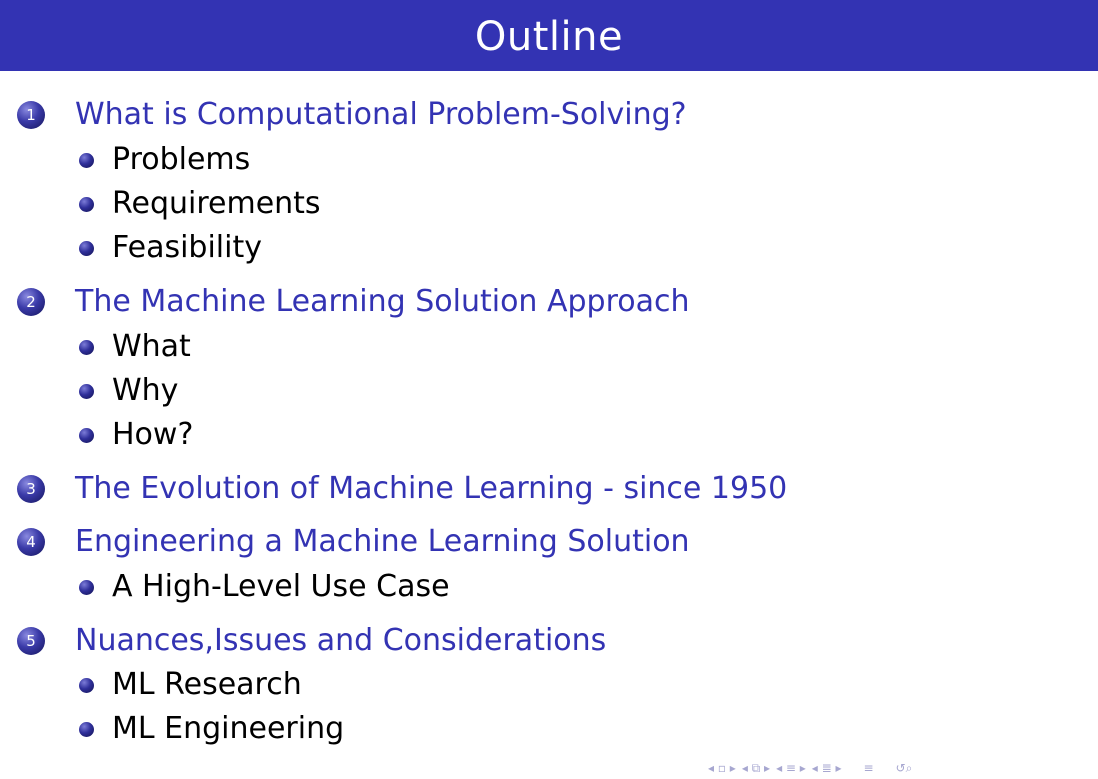  Describe the element at coordinates (827, 768) in the screenshot. I see `nav-section-icon: ◂ ≣ ▸` at that location.